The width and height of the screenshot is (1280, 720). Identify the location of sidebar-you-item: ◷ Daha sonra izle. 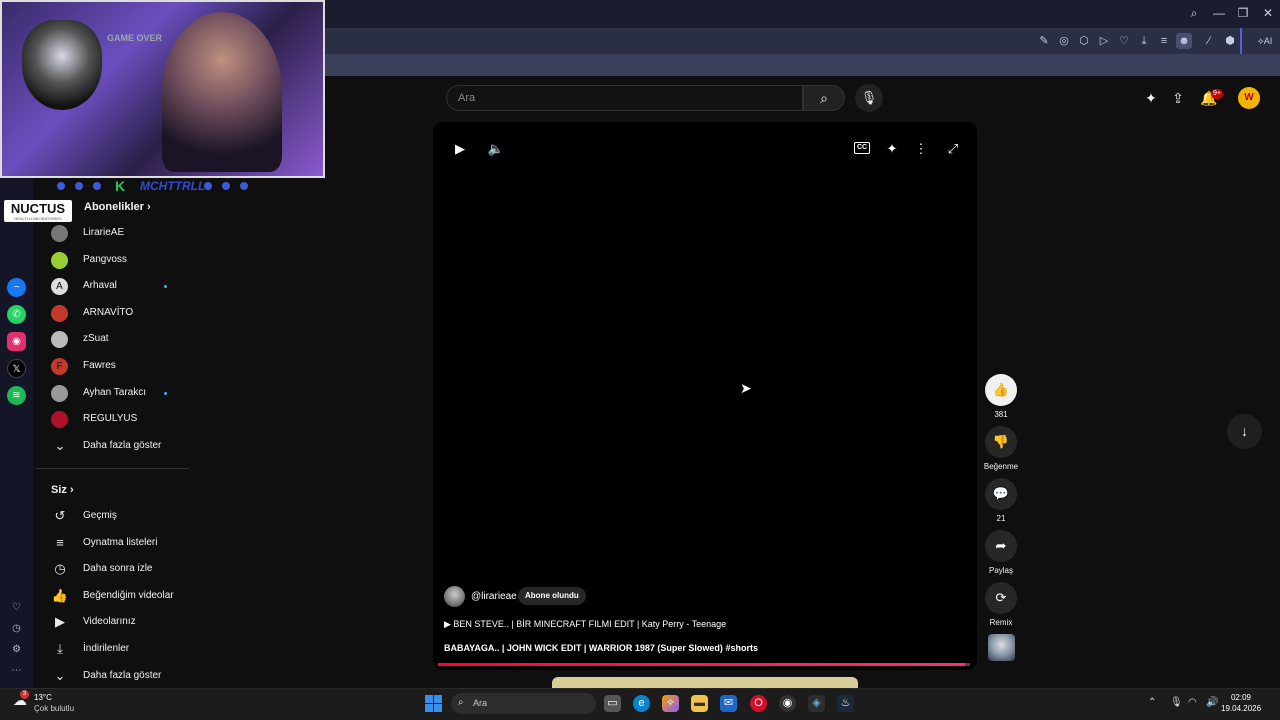
(112, 570).